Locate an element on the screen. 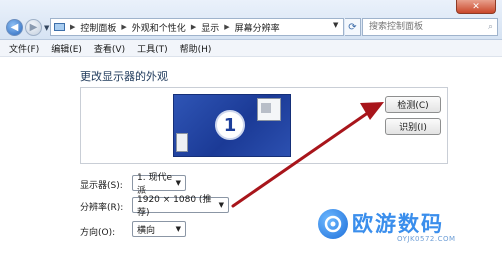 The height and width of the screenshot is (253, 502). watermark-logo-icon is located at coordinates (333, 224).